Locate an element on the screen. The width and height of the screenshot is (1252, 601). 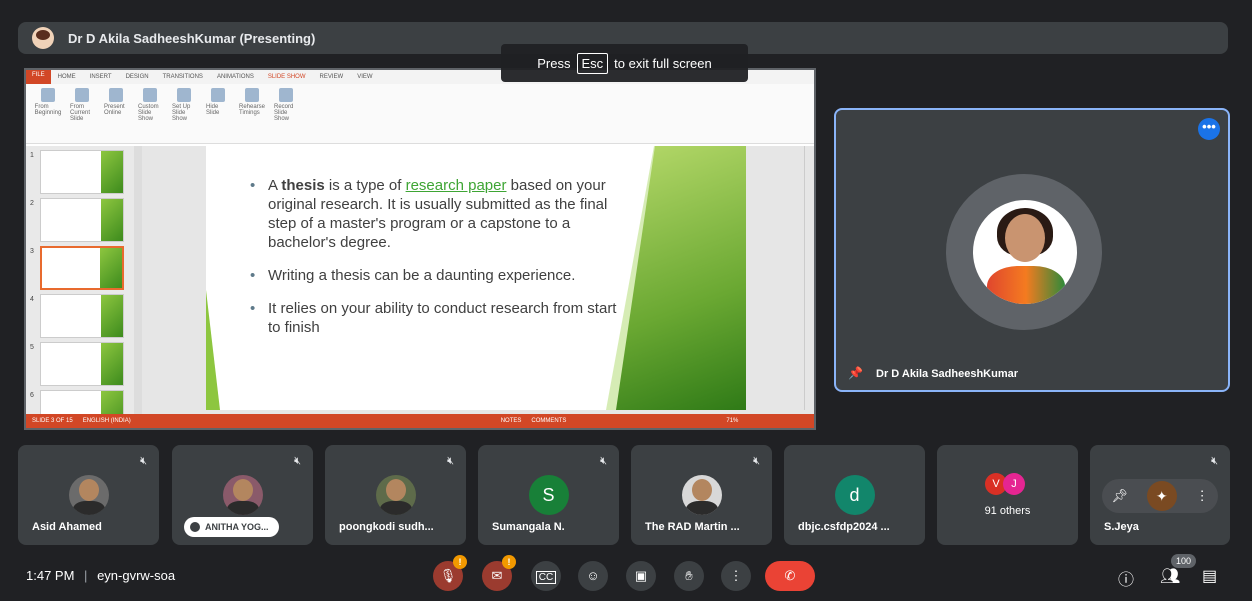
more-options-icon: ••• is located at coordinates (1209, 129).